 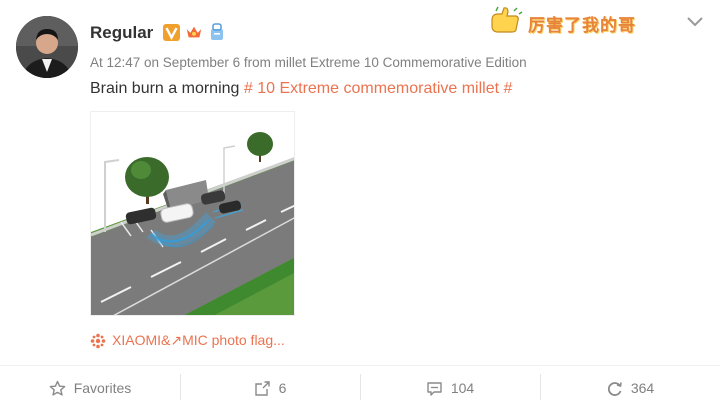 What do you see at coordinates (378, 88) in the screenshot?
I see `hashtag-link: # 10 Extreme commemorative millet #` at bounding box center [378, 88].